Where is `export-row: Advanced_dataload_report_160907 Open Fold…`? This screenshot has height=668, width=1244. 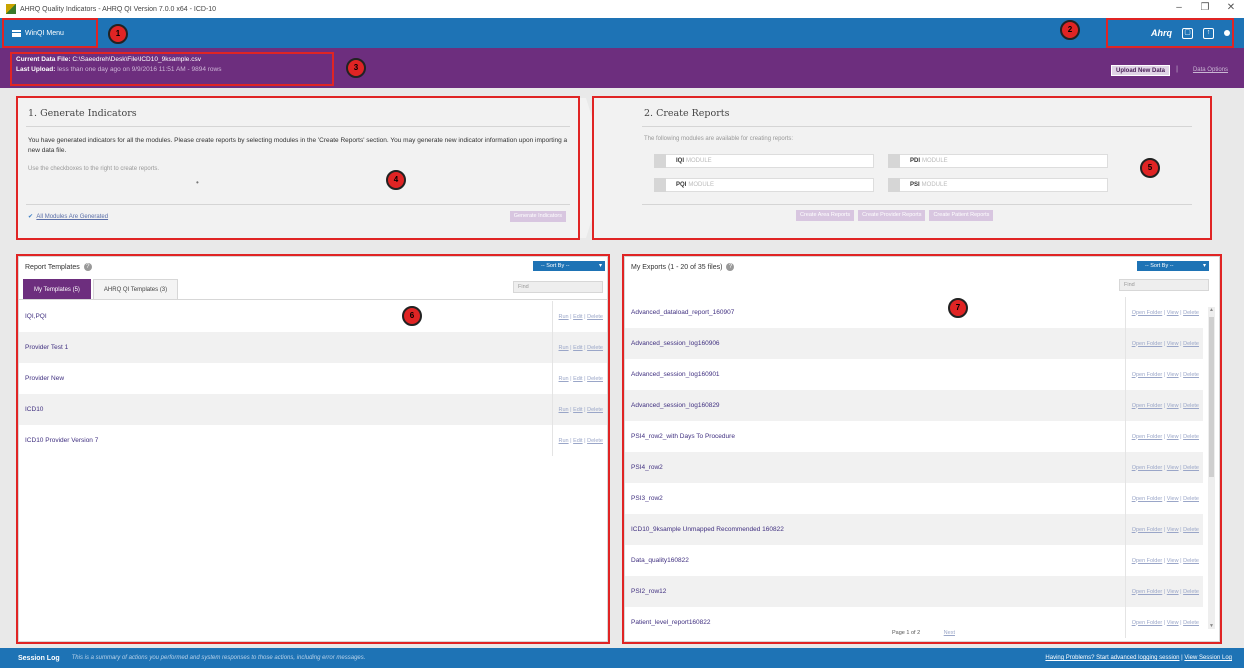 export-row: Advanced_dataload_report_160907 Open Fold… is located at coordinates (914, 312).